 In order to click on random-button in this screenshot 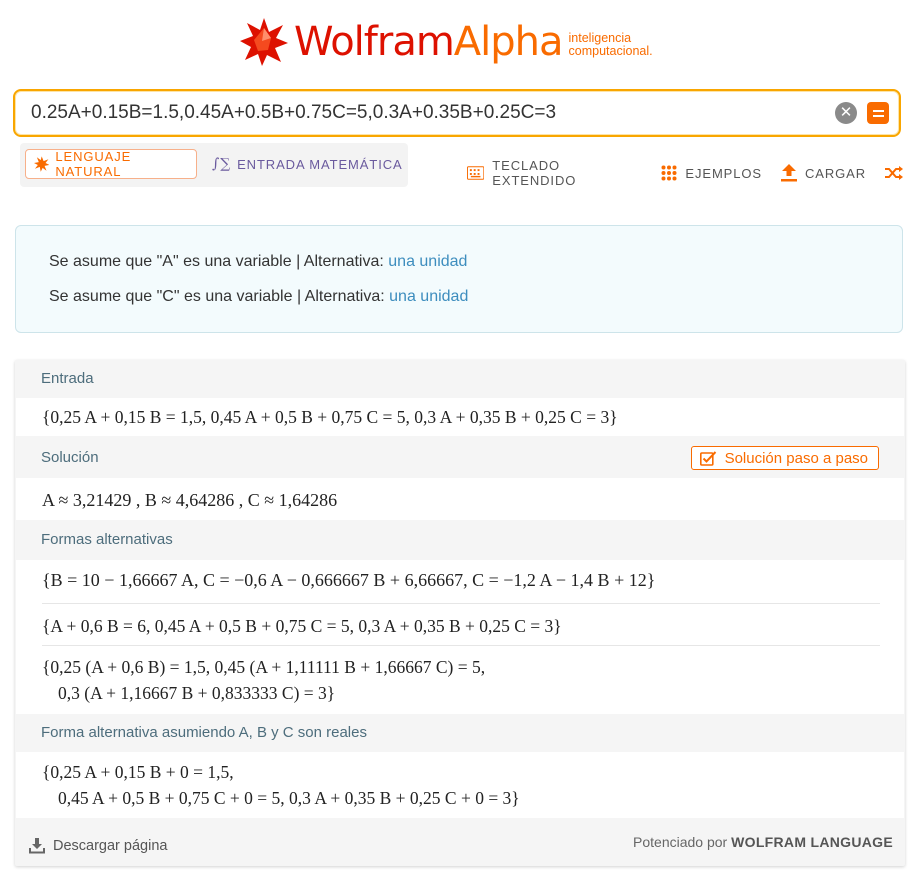, I will do `click(894, 173)`.